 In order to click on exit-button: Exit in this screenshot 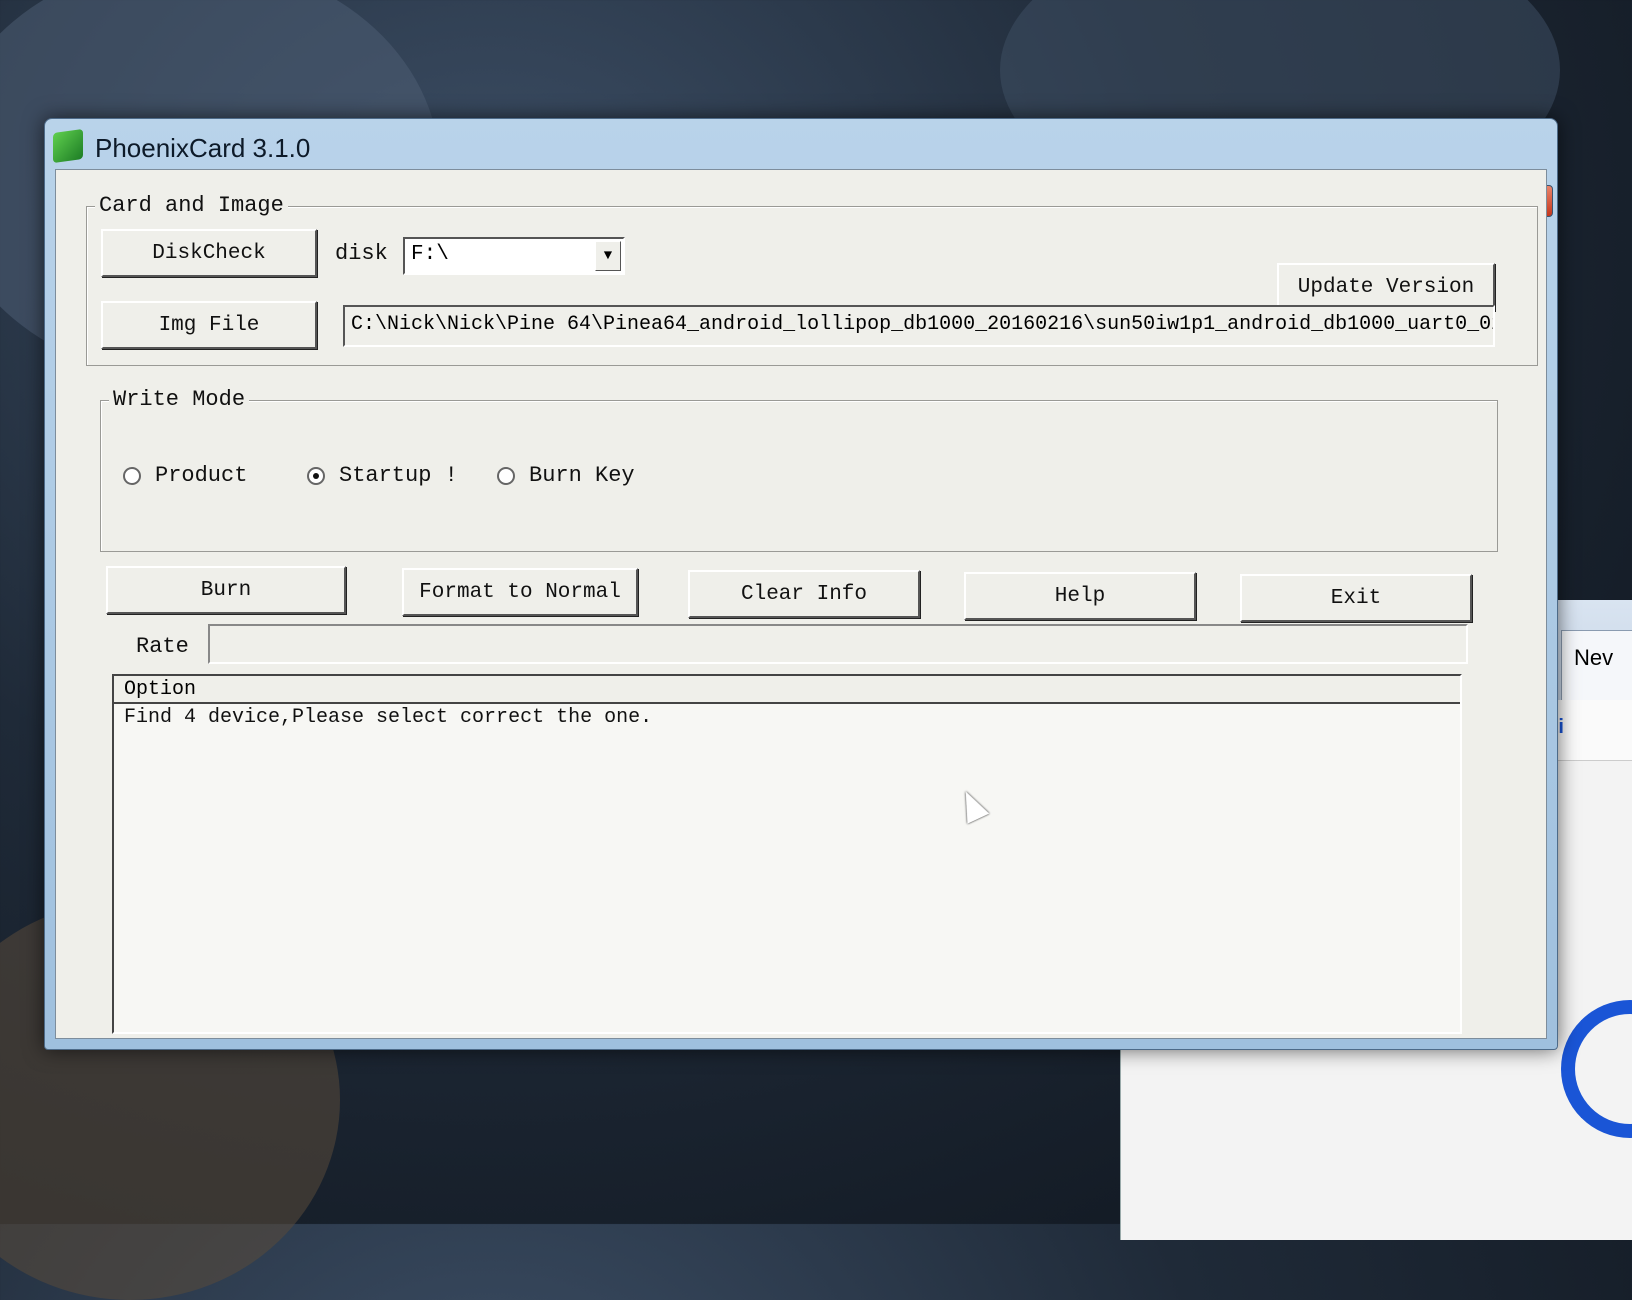, I will do `click(1356, 598)`.